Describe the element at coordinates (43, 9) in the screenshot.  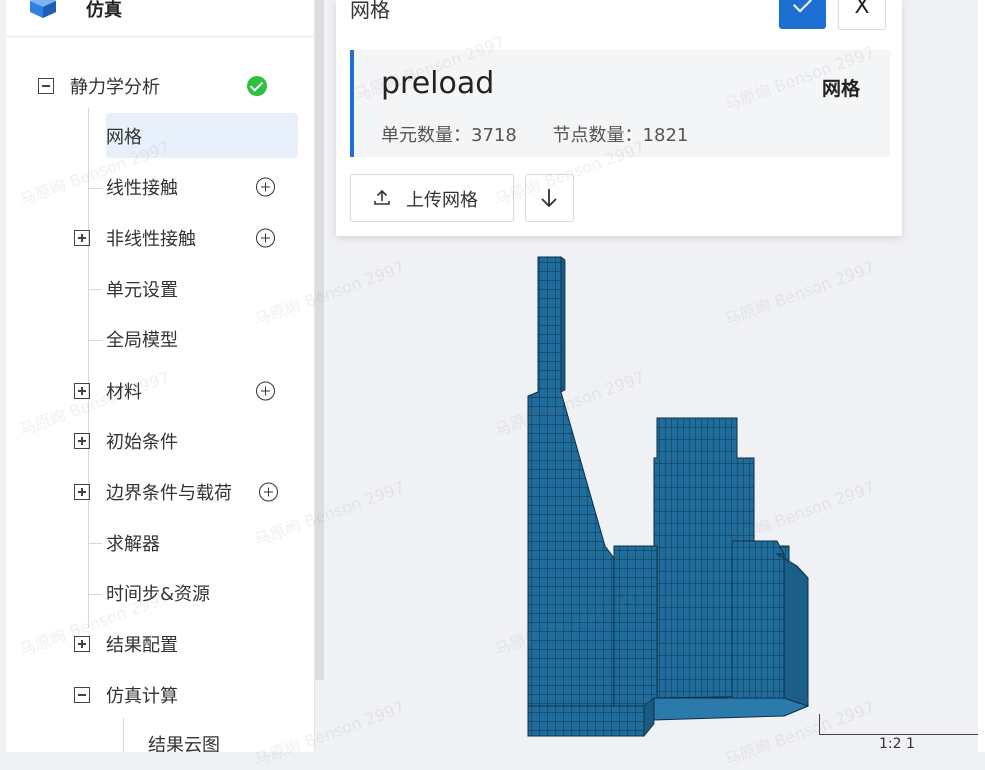
I see `cube-logo-icon` at that location.